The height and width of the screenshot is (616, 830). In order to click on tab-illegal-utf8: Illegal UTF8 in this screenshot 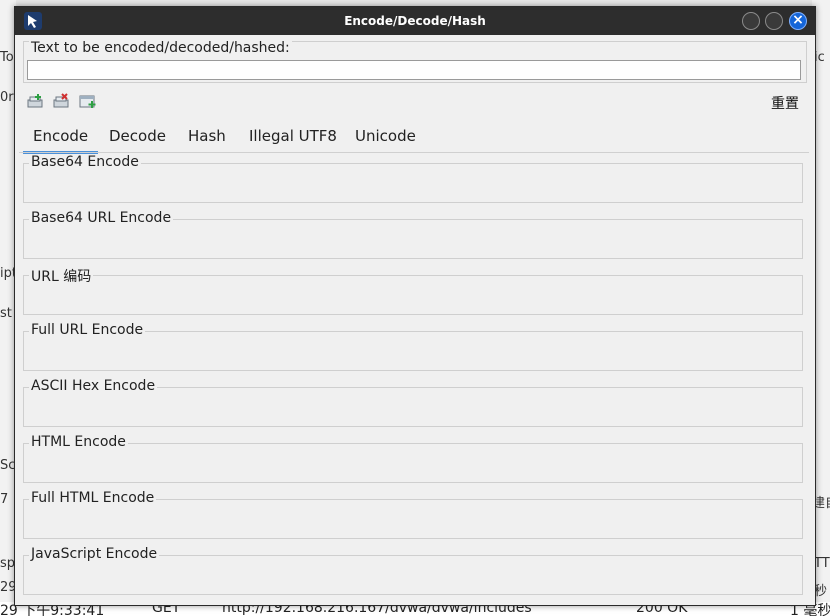, I will do `click(293, 138)`.